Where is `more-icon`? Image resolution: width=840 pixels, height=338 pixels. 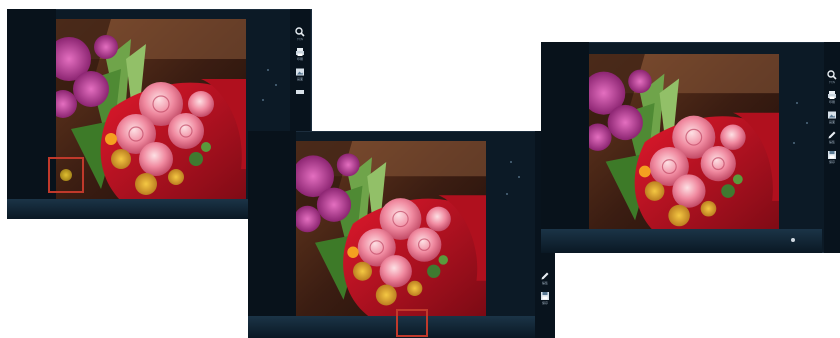 more-icon is located at coordinates (300, 92).